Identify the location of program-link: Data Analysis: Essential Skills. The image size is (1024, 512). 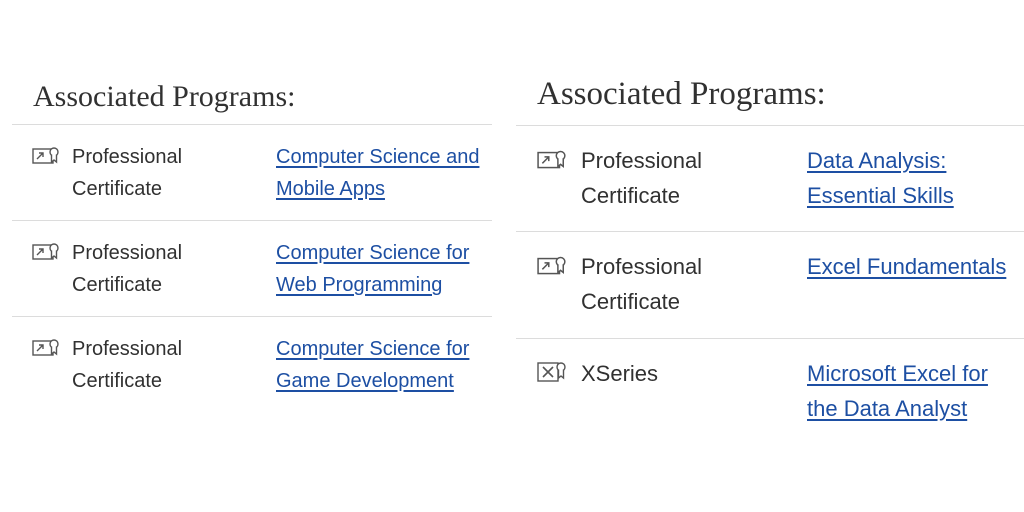
(914, 178).